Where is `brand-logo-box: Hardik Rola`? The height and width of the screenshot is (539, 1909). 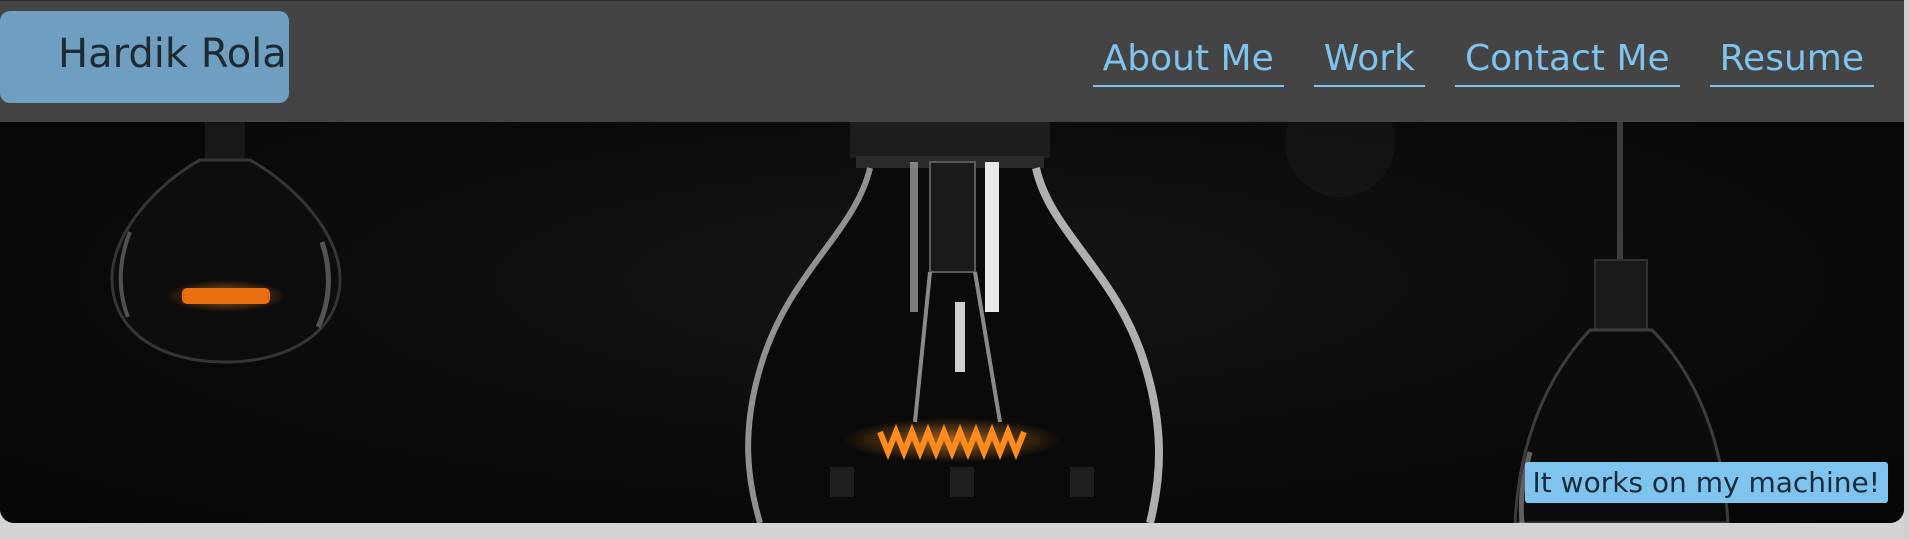 brand-logo-box: Hardik Rola is located at coordinates (144, 57).